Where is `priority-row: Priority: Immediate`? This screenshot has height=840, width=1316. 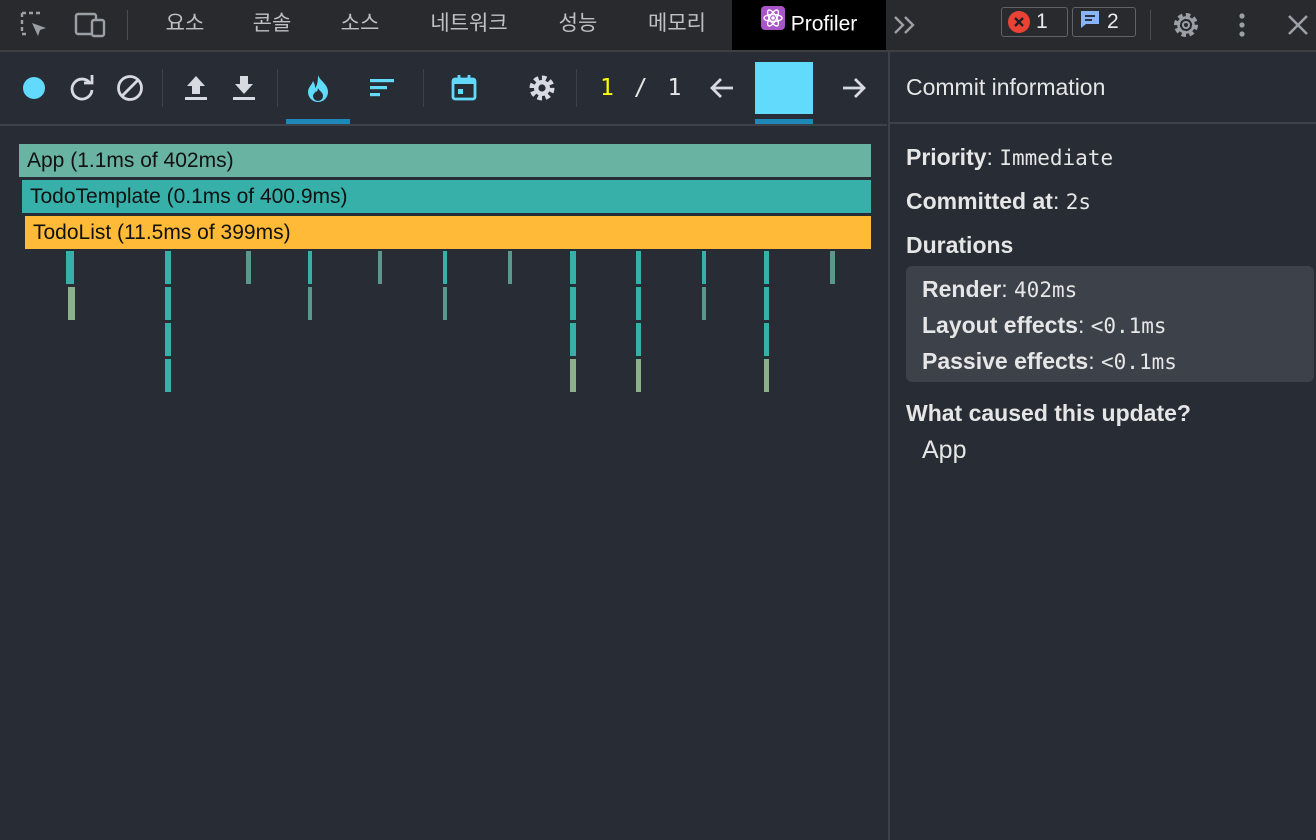 priority-row: Priority: Immediate is located at coordinates (1009, 157).